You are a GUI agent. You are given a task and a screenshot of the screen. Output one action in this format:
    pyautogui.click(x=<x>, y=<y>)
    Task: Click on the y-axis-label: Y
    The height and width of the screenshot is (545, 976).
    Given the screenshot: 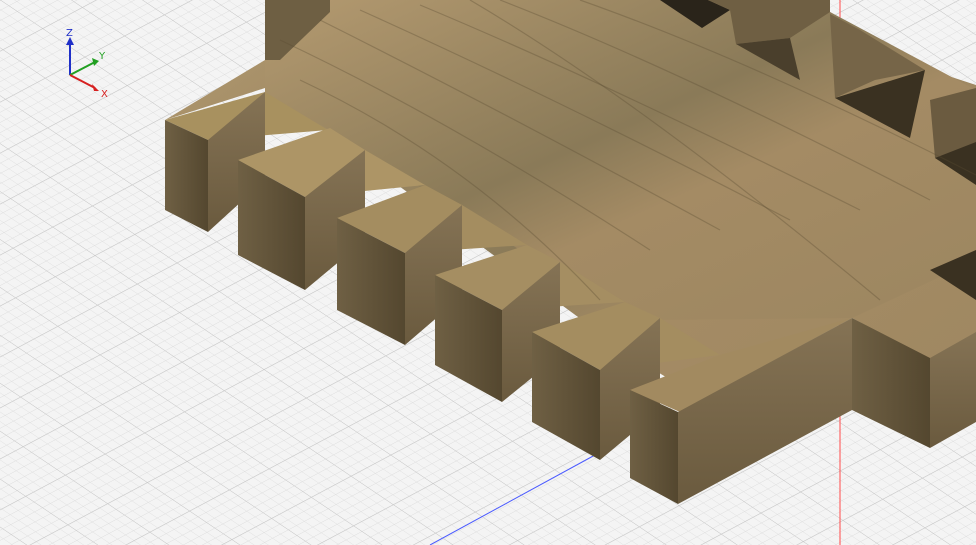 What is the action you would take?
    pyautogui.click(x=102, y=56)
    